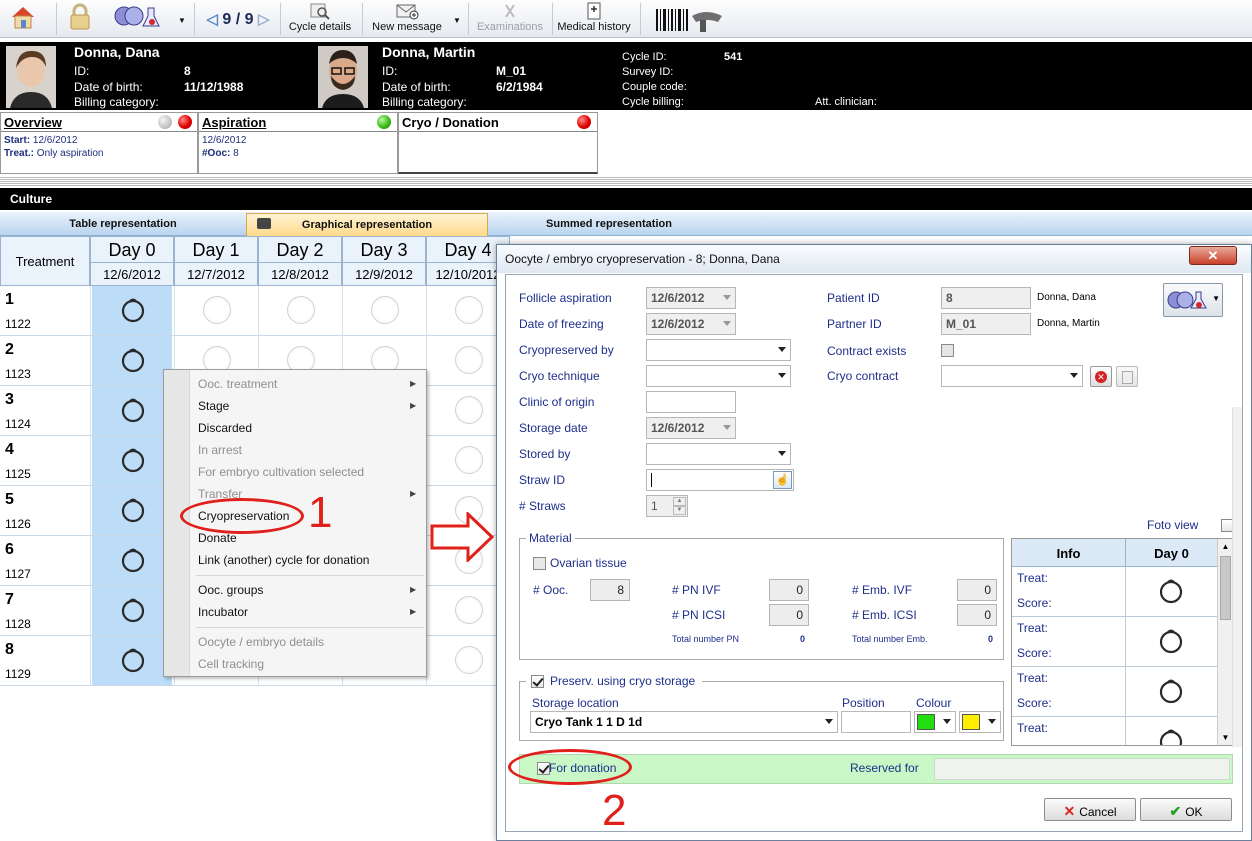 This screenshot has height=841, width=1252. I want to click on treat-label: Treat:, so click(1032, 728).